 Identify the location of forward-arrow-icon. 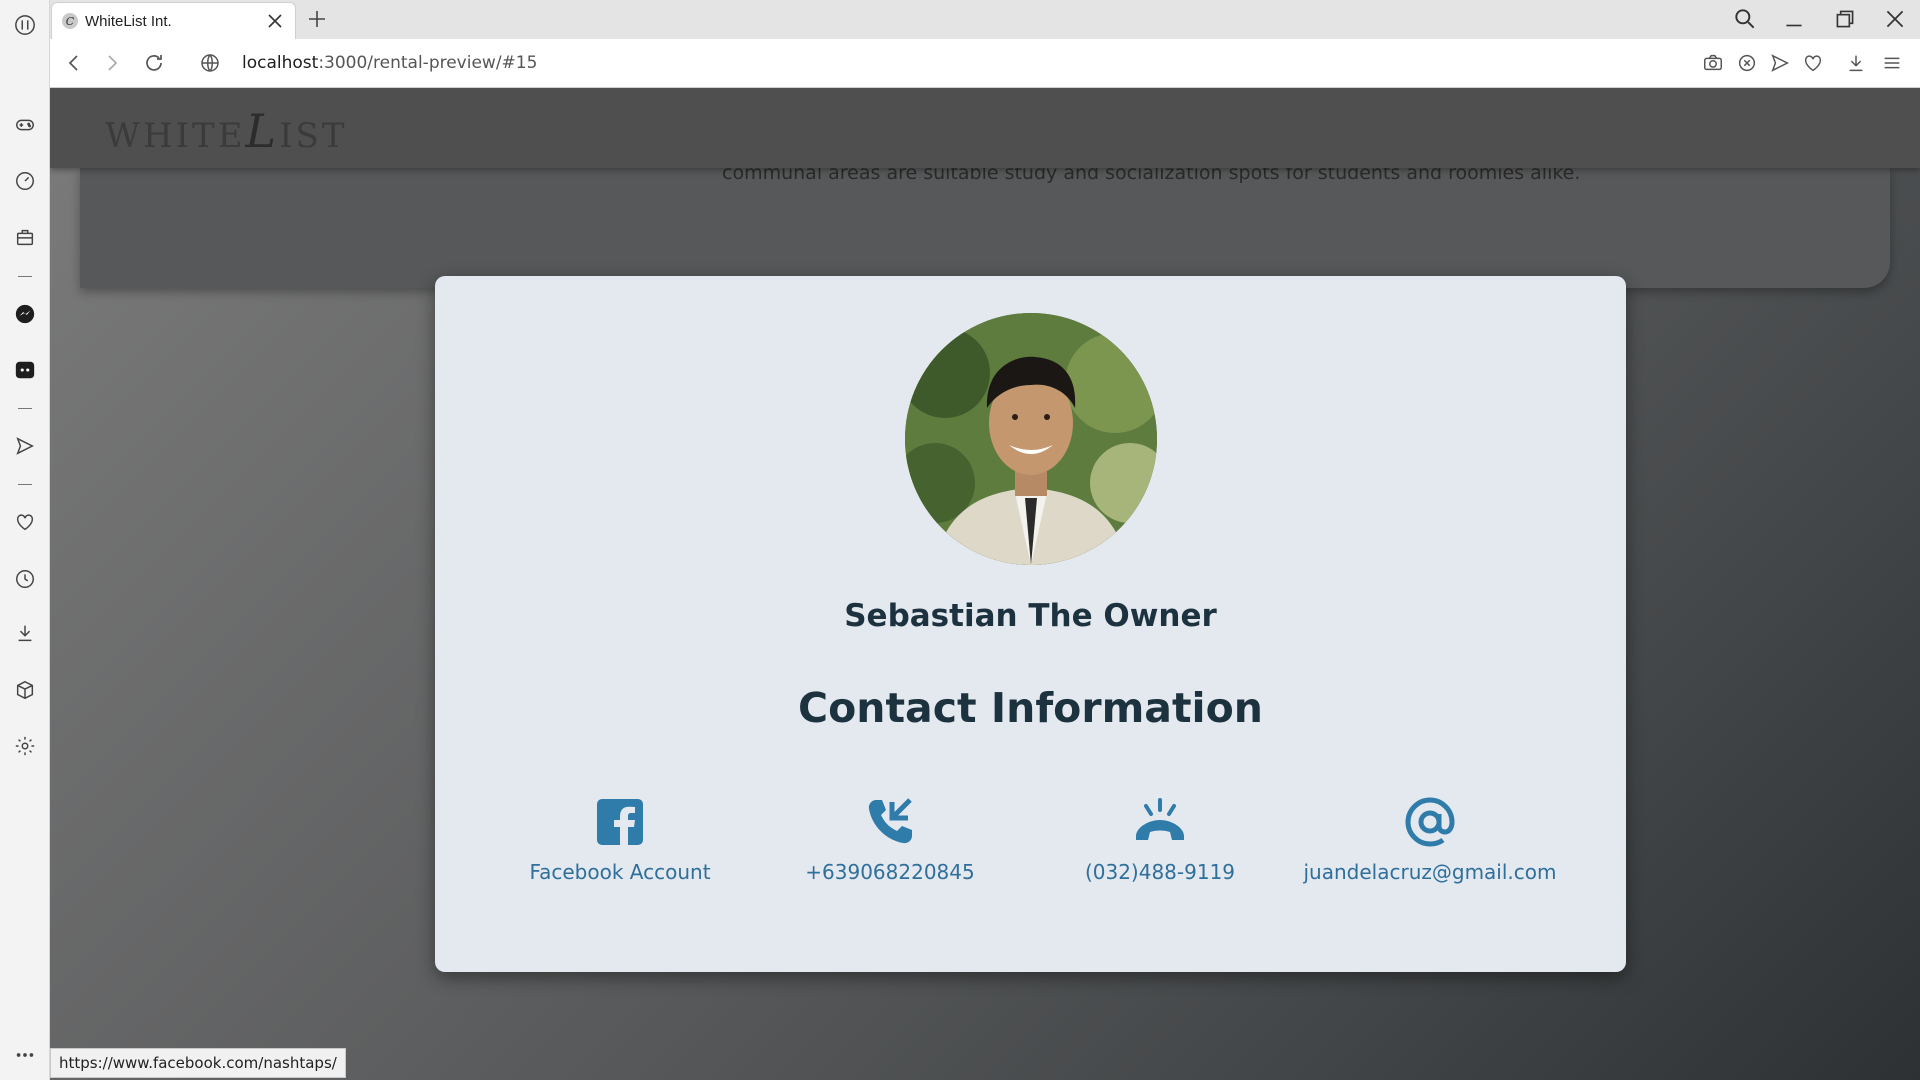
(112, 63).